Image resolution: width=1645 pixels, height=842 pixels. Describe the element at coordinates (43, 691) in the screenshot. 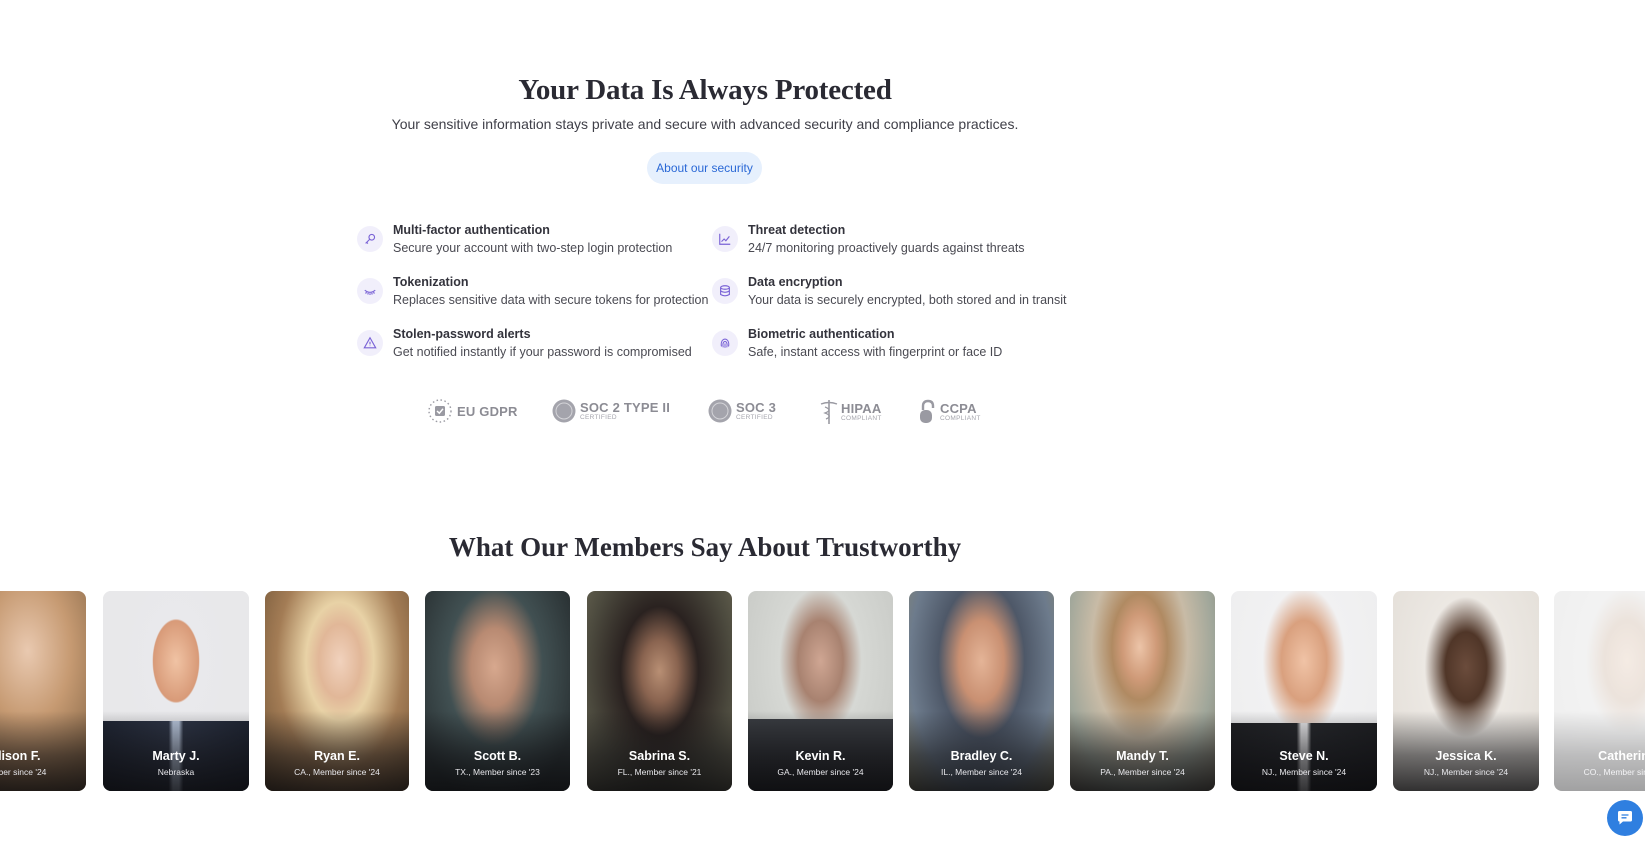

I see `testimonial-card: Allison F. Member since '24` at that location.